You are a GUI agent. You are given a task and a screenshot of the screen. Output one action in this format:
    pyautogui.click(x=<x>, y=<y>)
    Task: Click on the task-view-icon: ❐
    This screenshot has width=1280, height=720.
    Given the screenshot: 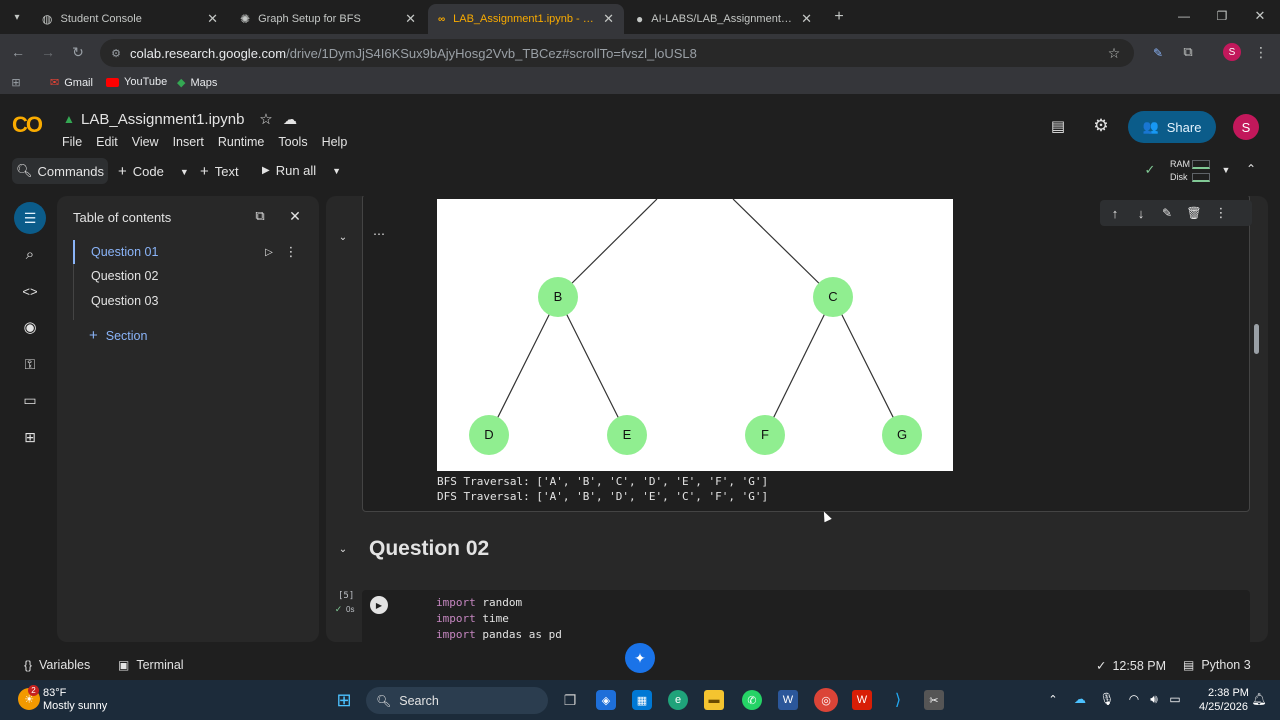 What is the action you would take?
    pyautogui.click(x=570, y=700)
    